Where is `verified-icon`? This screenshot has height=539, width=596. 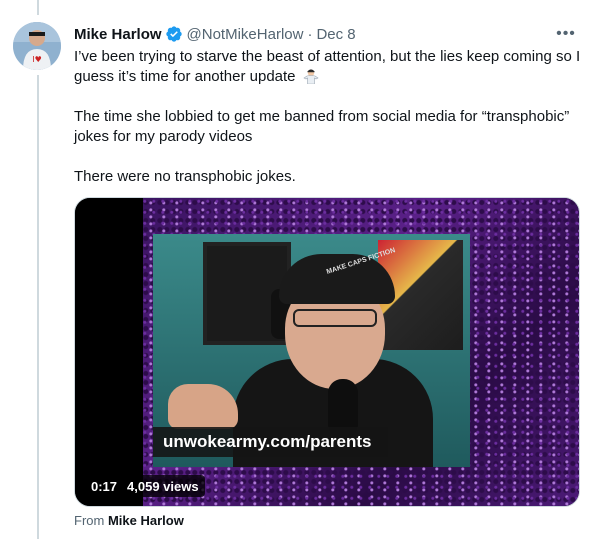 verified-icon is located at coordinates (174, 34).